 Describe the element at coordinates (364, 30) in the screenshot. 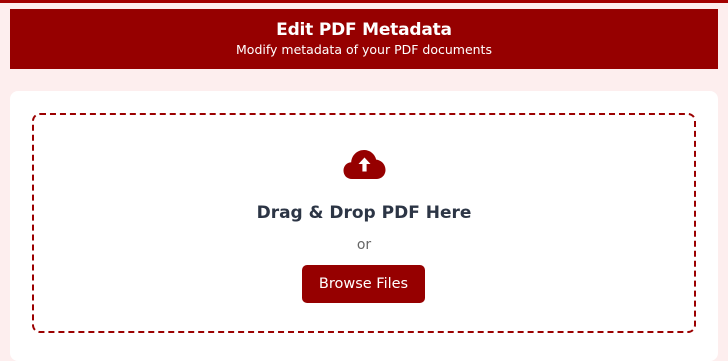

I see `page-title: Edit PDF Metadata` at that location.